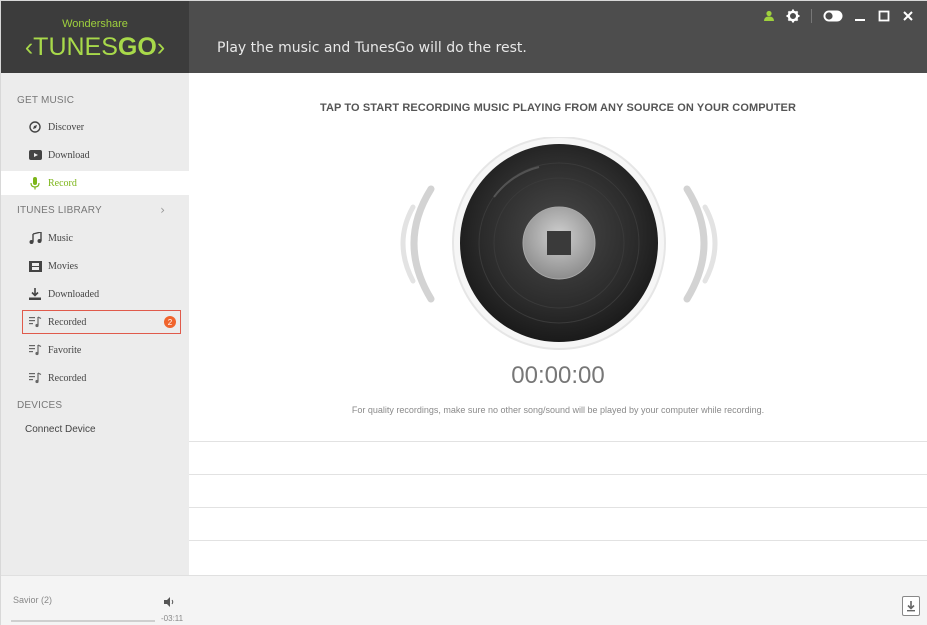 Image resolution: width=927 pixels, height=625 pixels. Describe the element at coordinates (95, 378) in the screenshot. I see `sidebar-item-recorded-2: Recorded` at that location.